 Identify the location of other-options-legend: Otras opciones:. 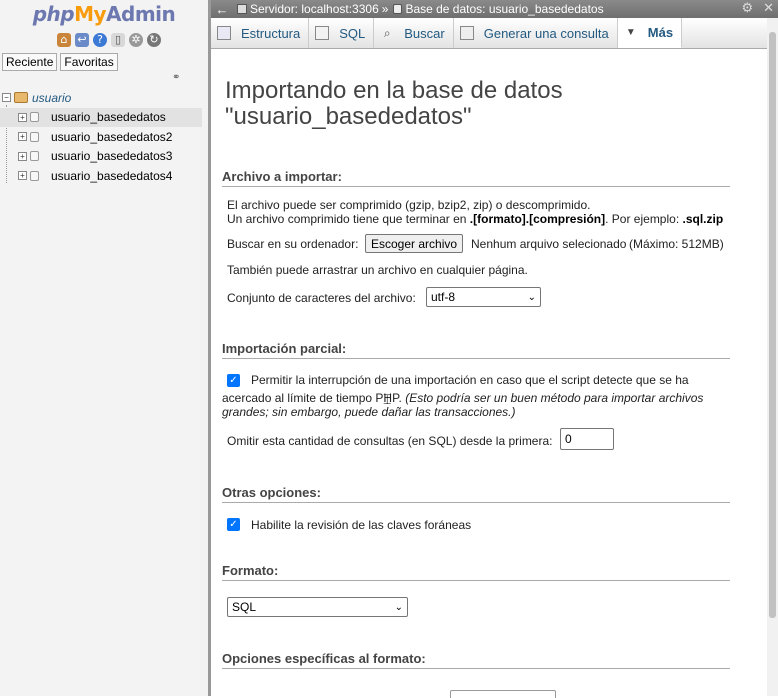
(476, 494).